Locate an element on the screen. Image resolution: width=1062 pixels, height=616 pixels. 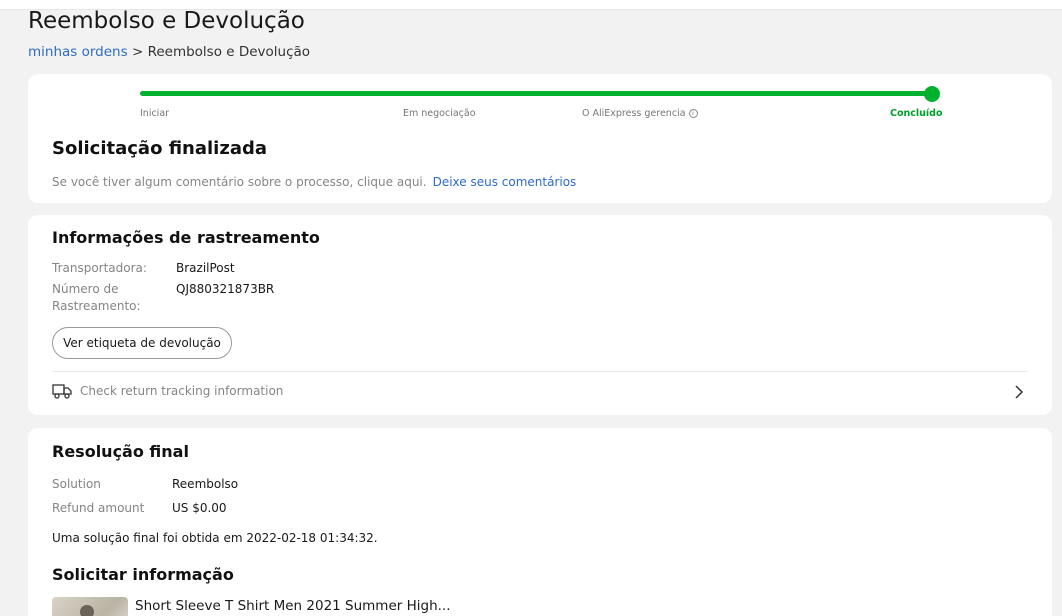
progress-end-dot is located at coordinates (932, 94).